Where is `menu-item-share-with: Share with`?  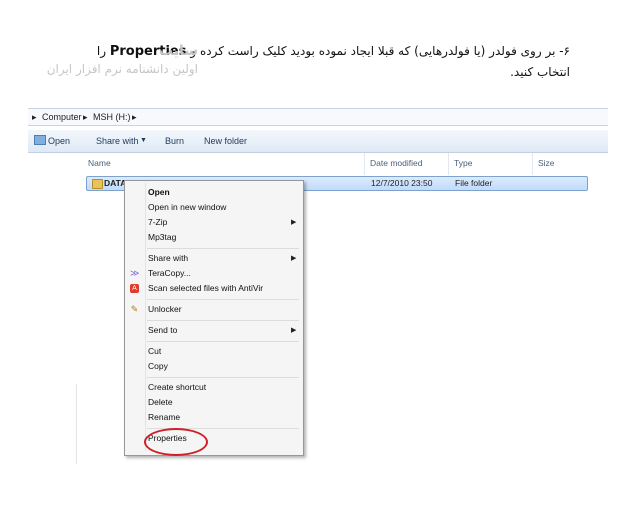
menu-item-share-with: Share with is located at coordinates (168, 258).